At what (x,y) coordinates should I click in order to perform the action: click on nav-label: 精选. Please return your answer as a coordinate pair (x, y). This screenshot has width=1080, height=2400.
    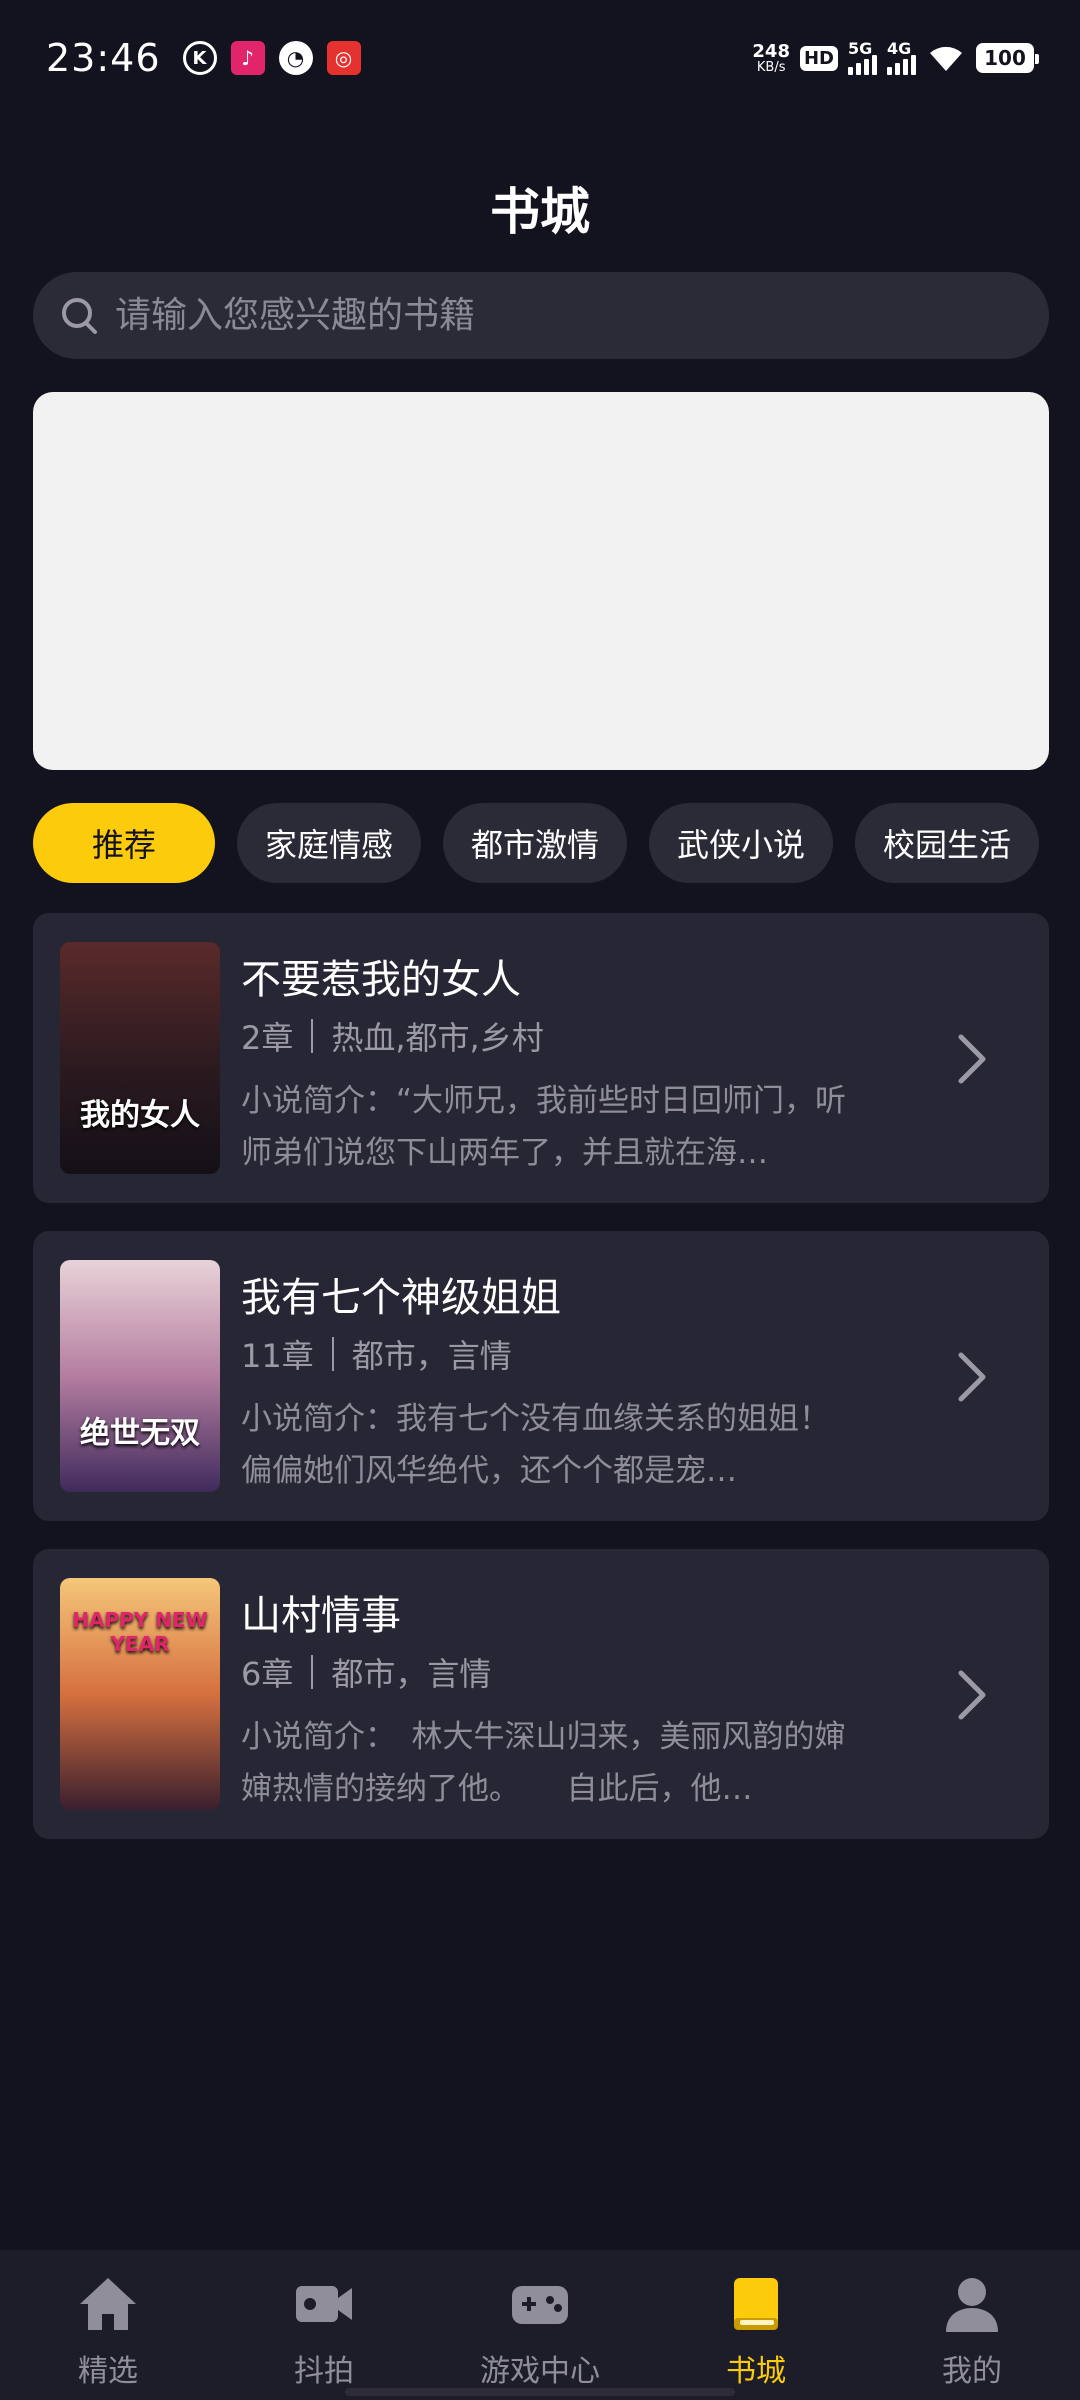
    Looking at the image, I should click on (108, 2371).